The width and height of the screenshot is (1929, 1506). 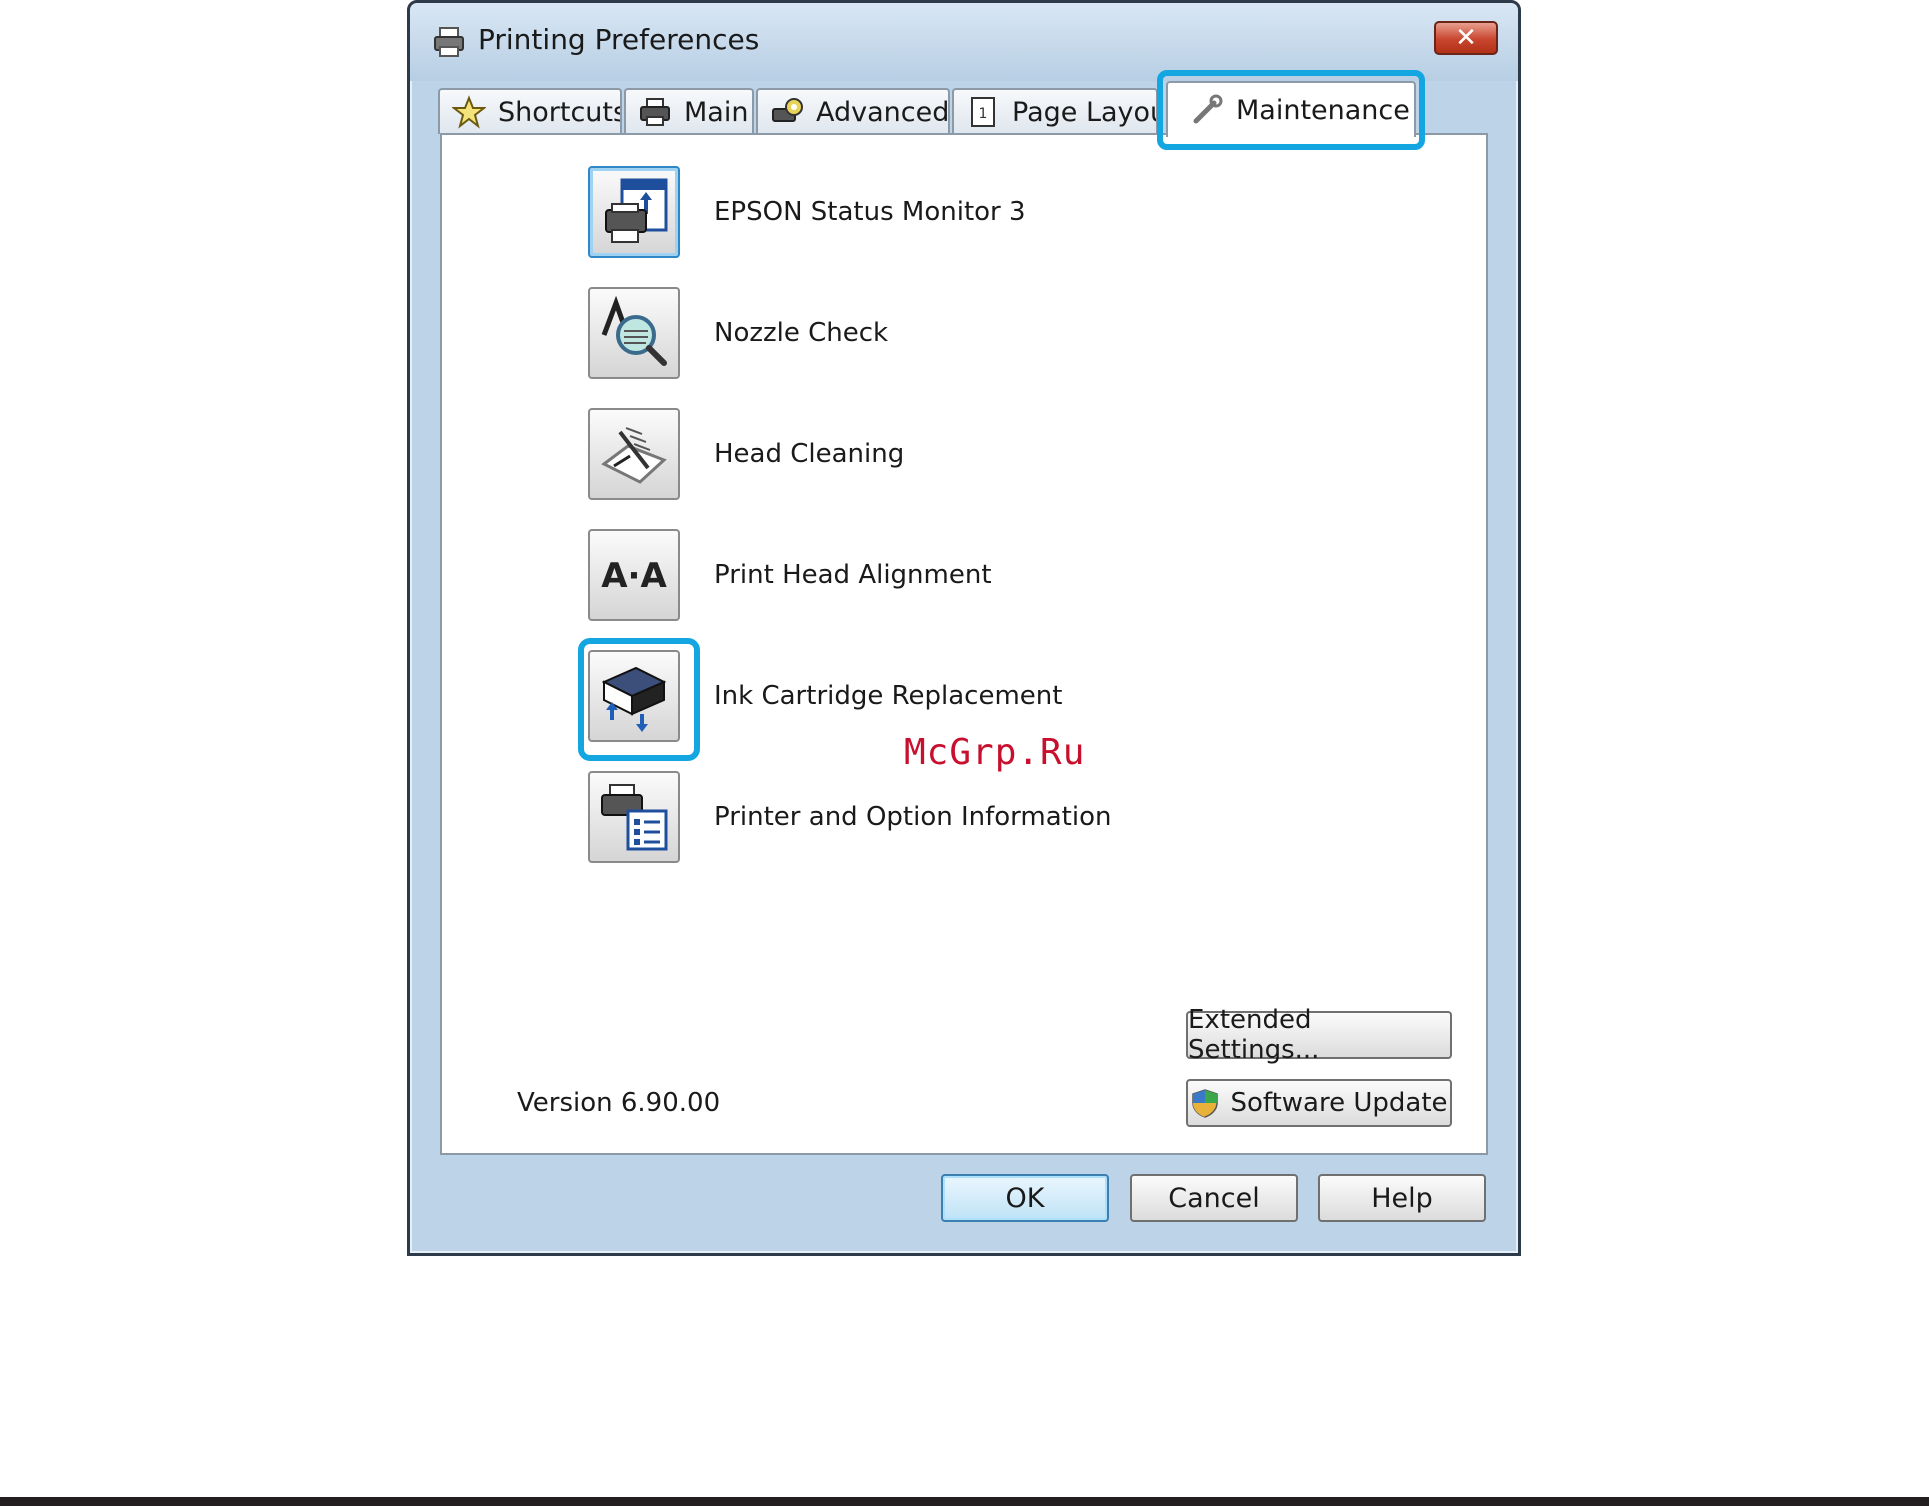 I want to click on help-button: Help, so click(x=1402, y=1198).